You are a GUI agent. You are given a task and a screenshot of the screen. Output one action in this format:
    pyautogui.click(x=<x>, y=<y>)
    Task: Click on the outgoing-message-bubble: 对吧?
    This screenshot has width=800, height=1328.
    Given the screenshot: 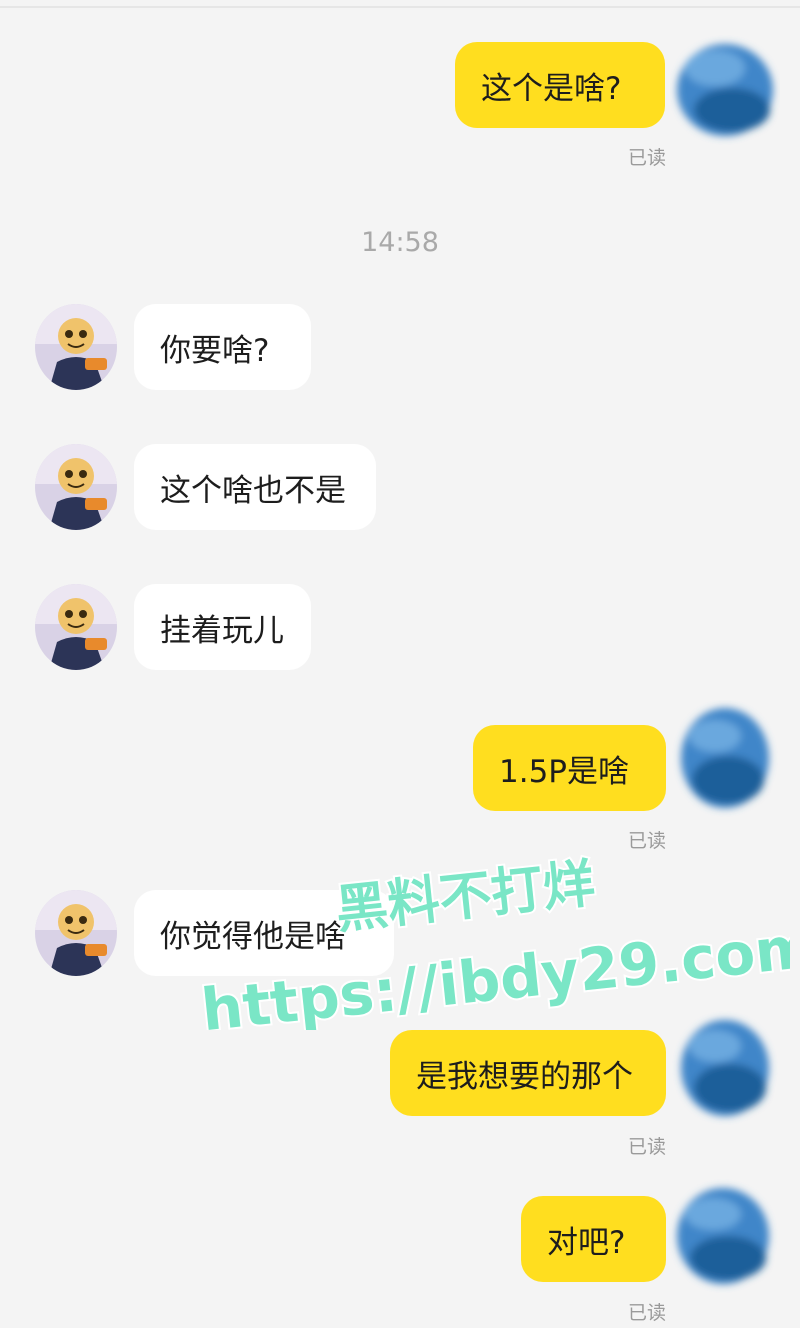 What is the action you would take?
    pyautogui.click(x=593, y=1239)
    